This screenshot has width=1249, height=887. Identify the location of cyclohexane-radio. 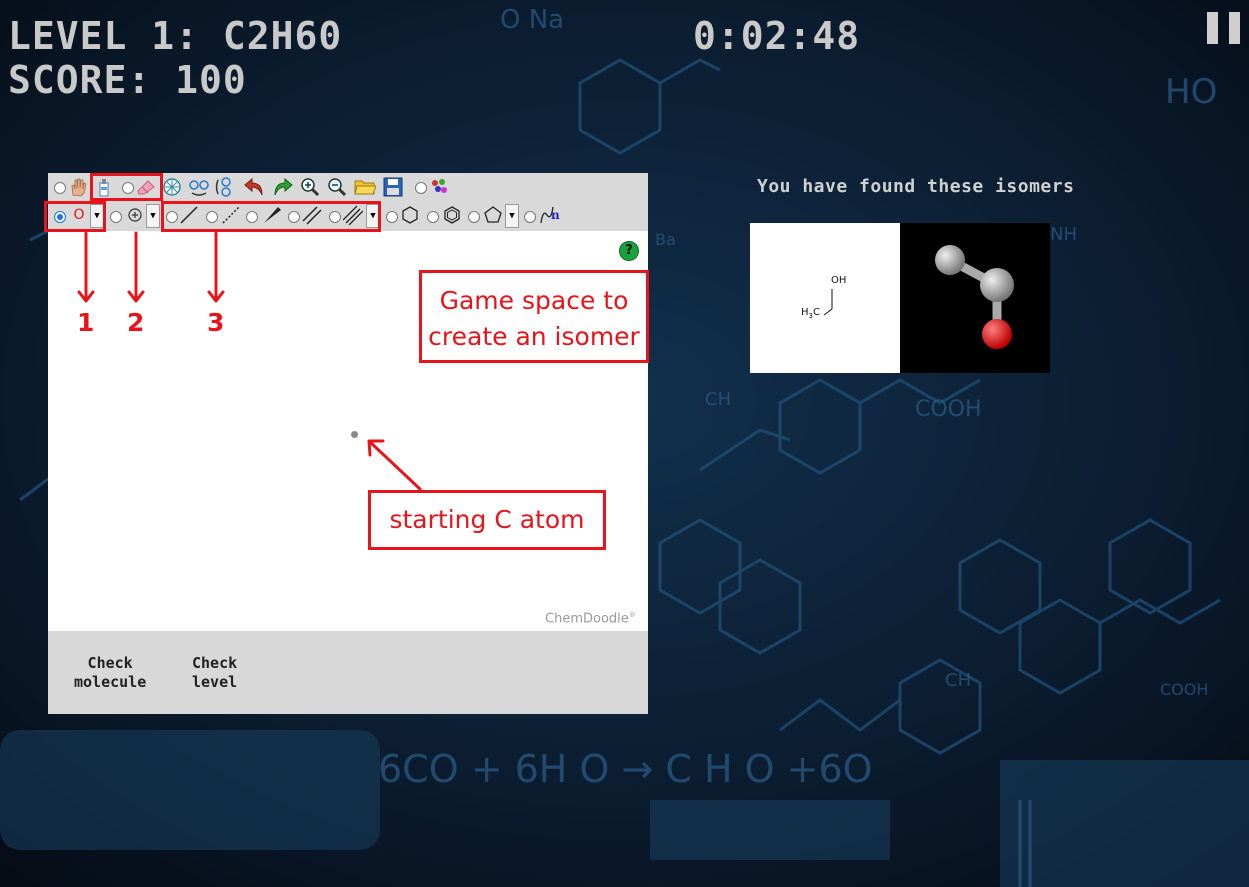
(392, 217).